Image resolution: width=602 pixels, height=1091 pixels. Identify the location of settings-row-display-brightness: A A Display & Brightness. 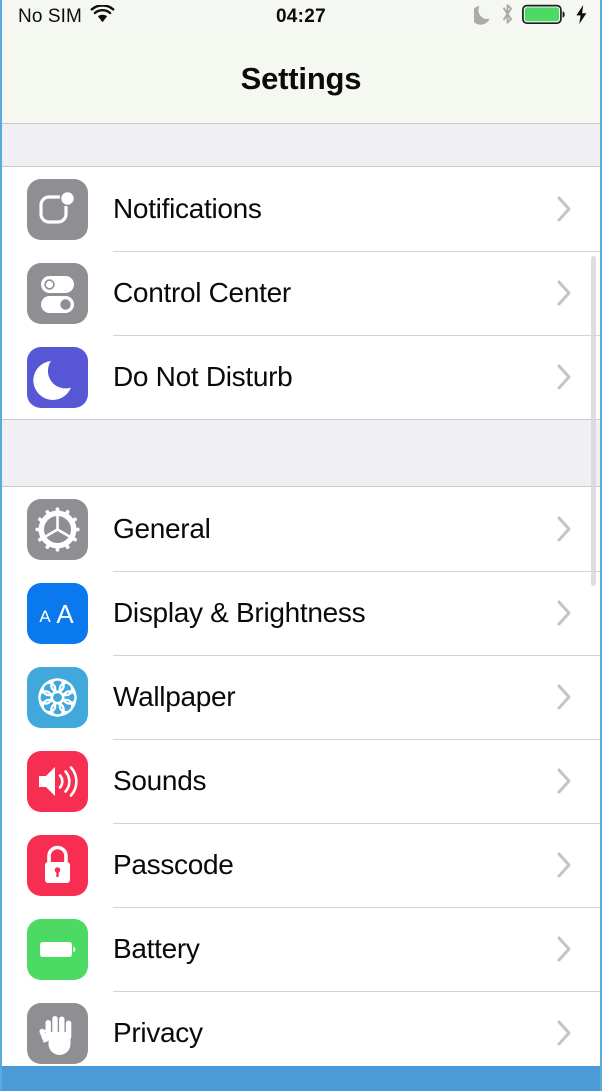
(301, 613).